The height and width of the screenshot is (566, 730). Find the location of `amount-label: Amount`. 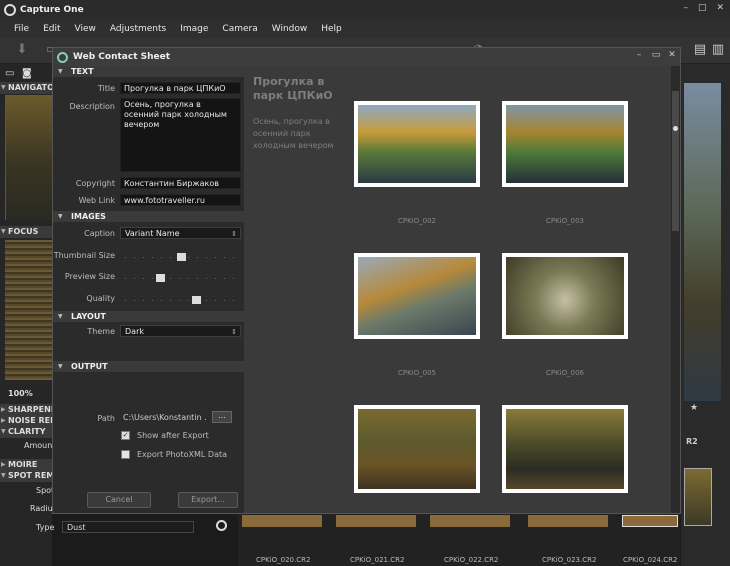

amount-label: Amount is located at coordinates (40, 445).